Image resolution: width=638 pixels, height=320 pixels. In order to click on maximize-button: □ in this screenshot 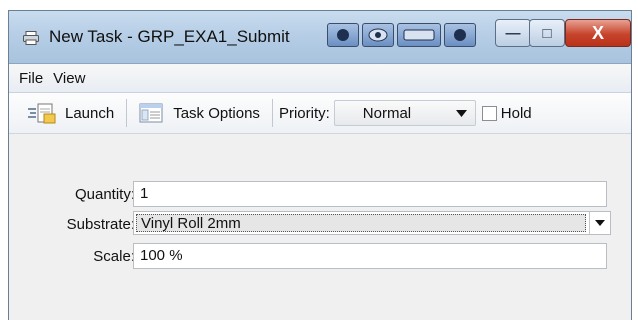, I will do `click(547, 33)`.